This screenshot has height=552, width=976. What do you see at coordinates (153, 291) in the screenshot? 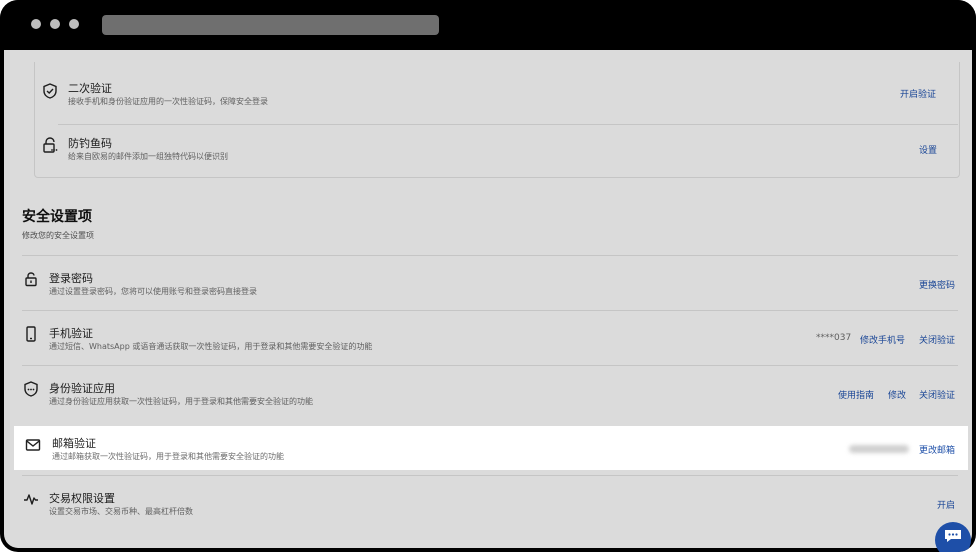
I see `row-description: 通过设置登录密码，您将可以使用账号和登录密码直接登录` at bounding box center [153, 291].